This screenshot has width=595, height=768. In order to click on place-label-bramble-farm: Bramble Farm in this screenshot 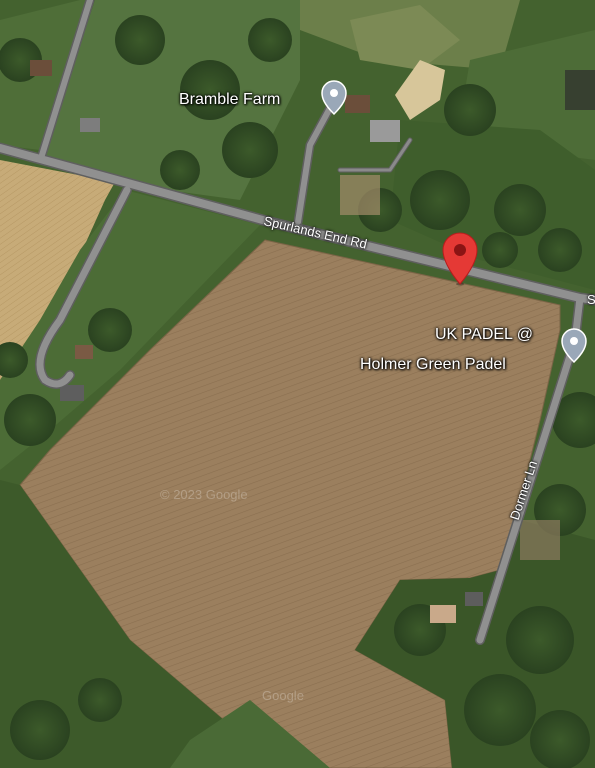, I will do `click(229, 100)`.